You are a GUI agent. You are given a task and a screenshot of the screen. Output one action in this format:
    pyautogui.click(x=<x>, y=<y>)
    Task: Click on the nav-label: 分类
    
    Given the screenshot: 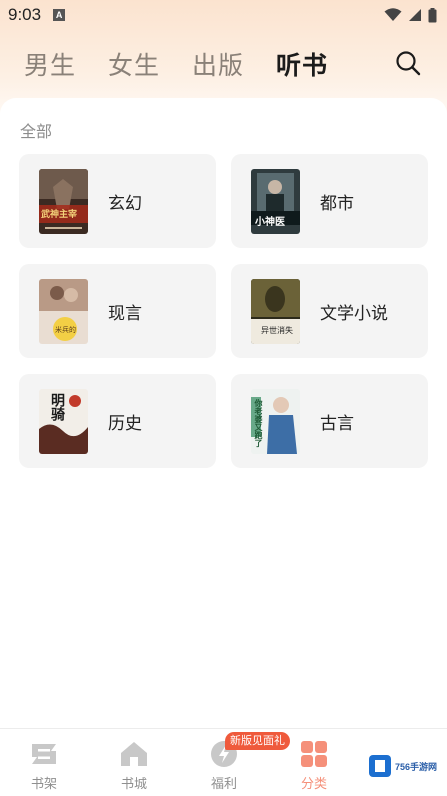 What is the action you would take?
    pyautogui.click(x=313, y=784)
    